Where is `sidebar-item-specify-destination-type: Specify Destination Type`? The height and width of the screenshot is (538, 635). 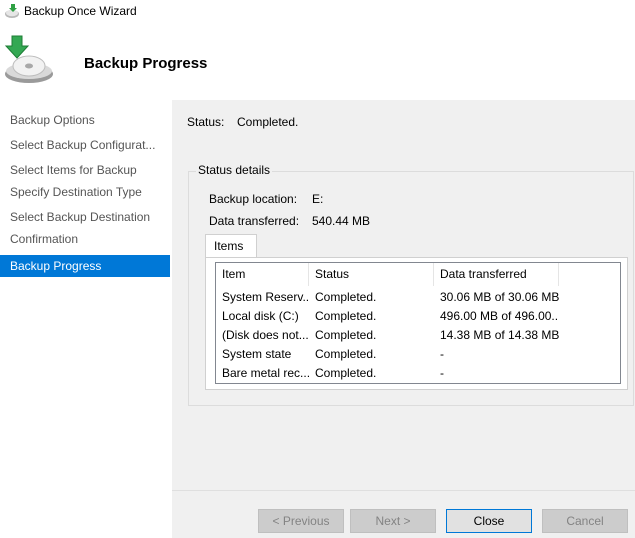
sidebar-item-specify-destination-type: Specify Destination Type is located at coordinates (85, 192).